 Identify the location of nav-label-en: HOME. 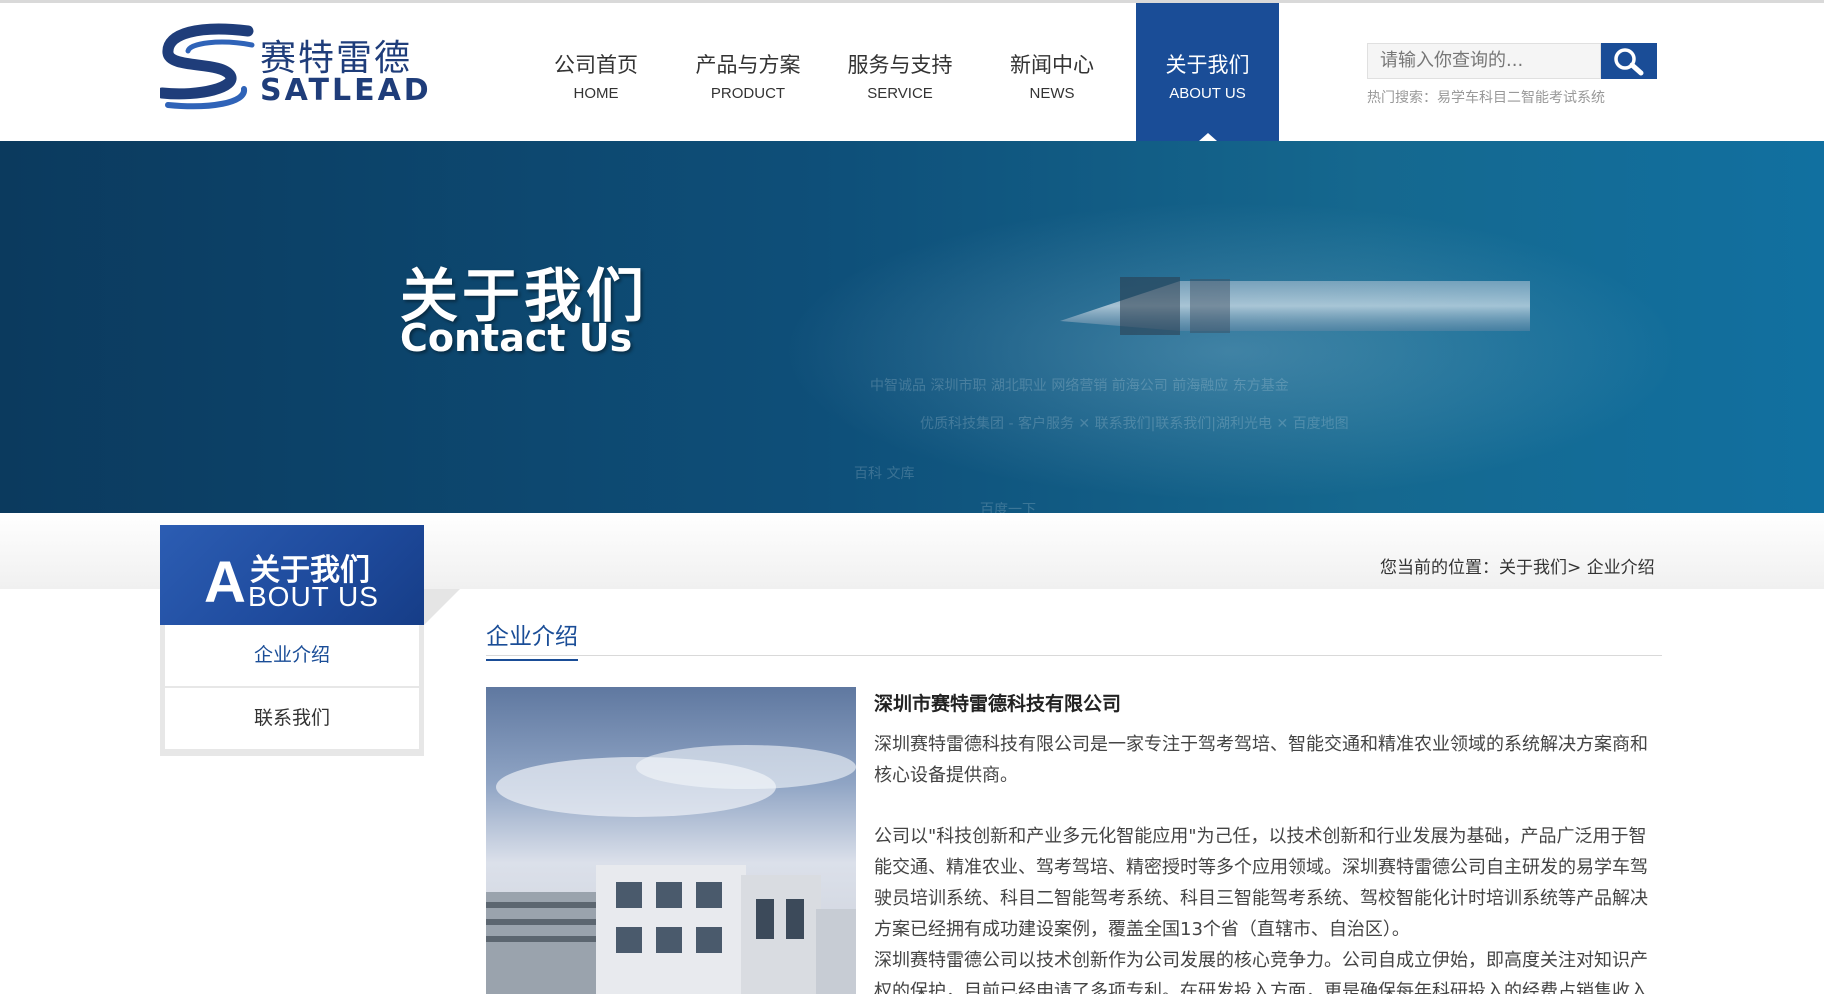
(596, 93).